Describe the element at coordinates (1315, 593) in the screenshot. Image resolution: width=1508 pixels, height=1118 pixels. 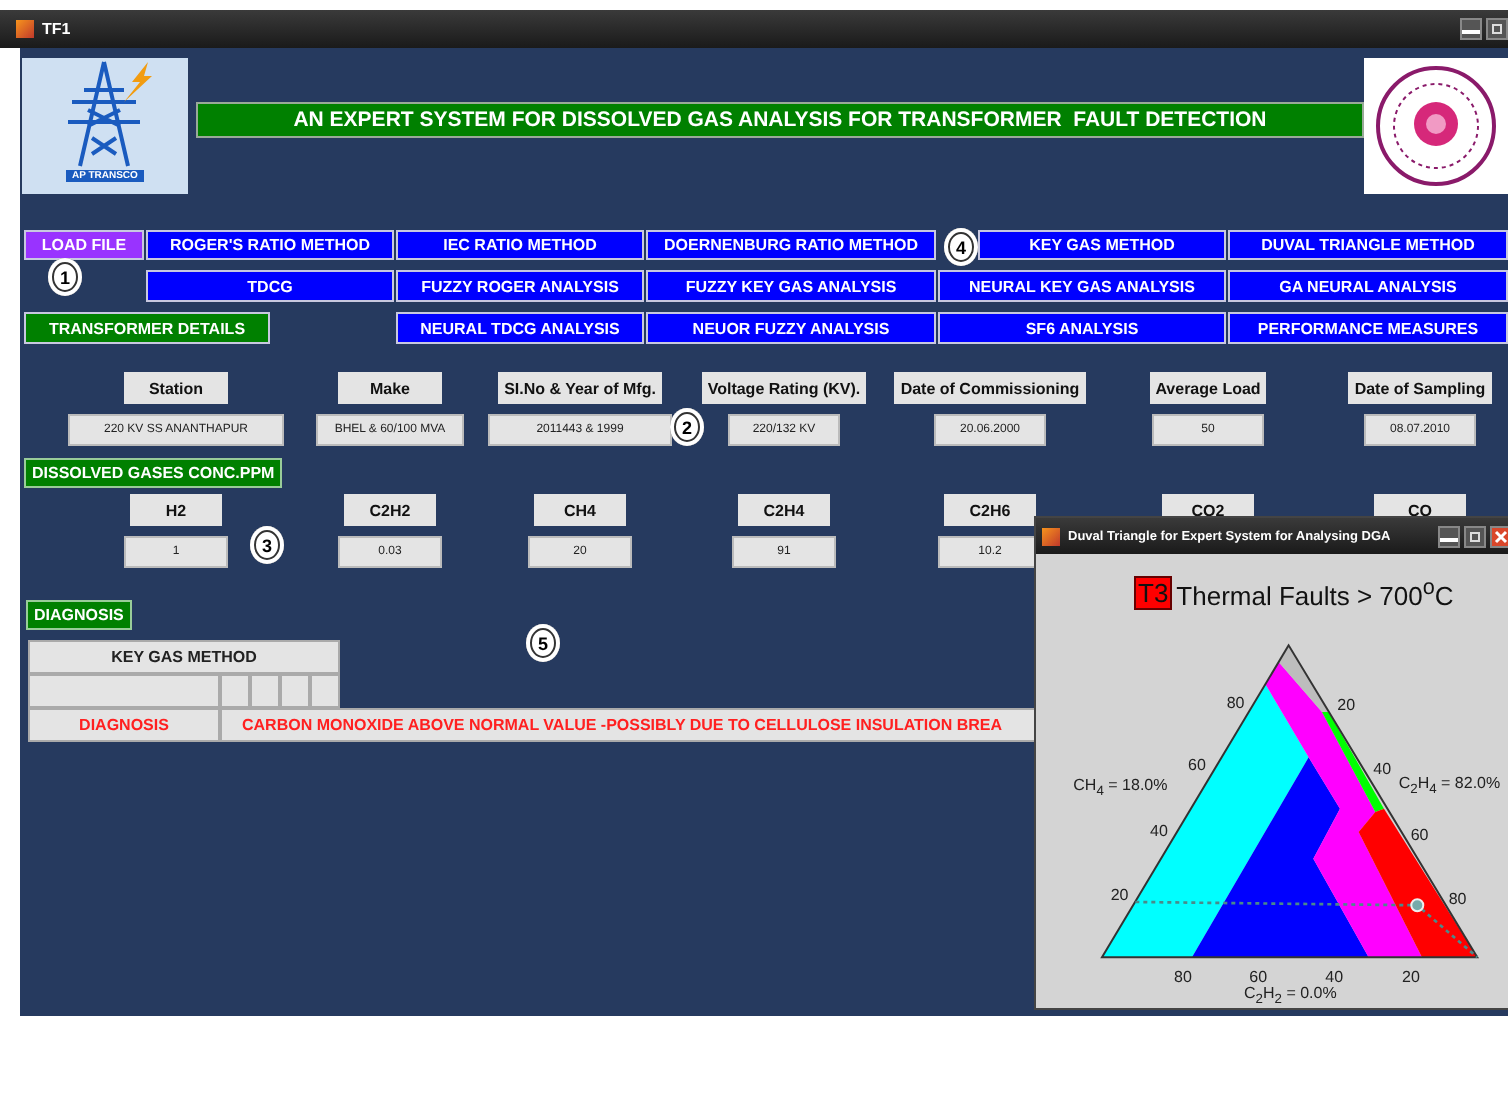
I see `chart-title: Thermal Faults > 700$^{o}$C` at that location.